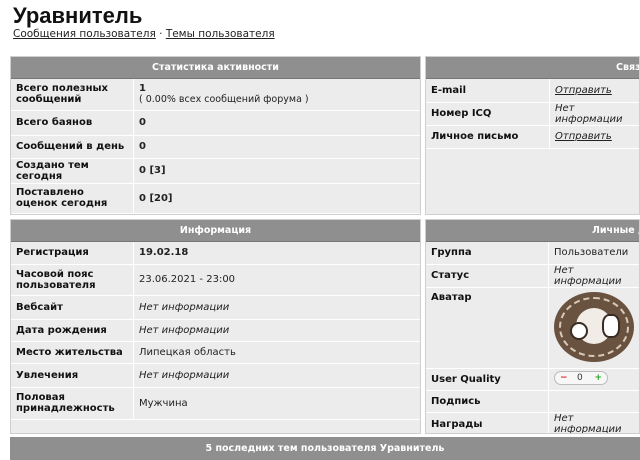  Describe the element at coordinates (276, 403) in the screenshot. I see `info-value: Мужчина` at that location.